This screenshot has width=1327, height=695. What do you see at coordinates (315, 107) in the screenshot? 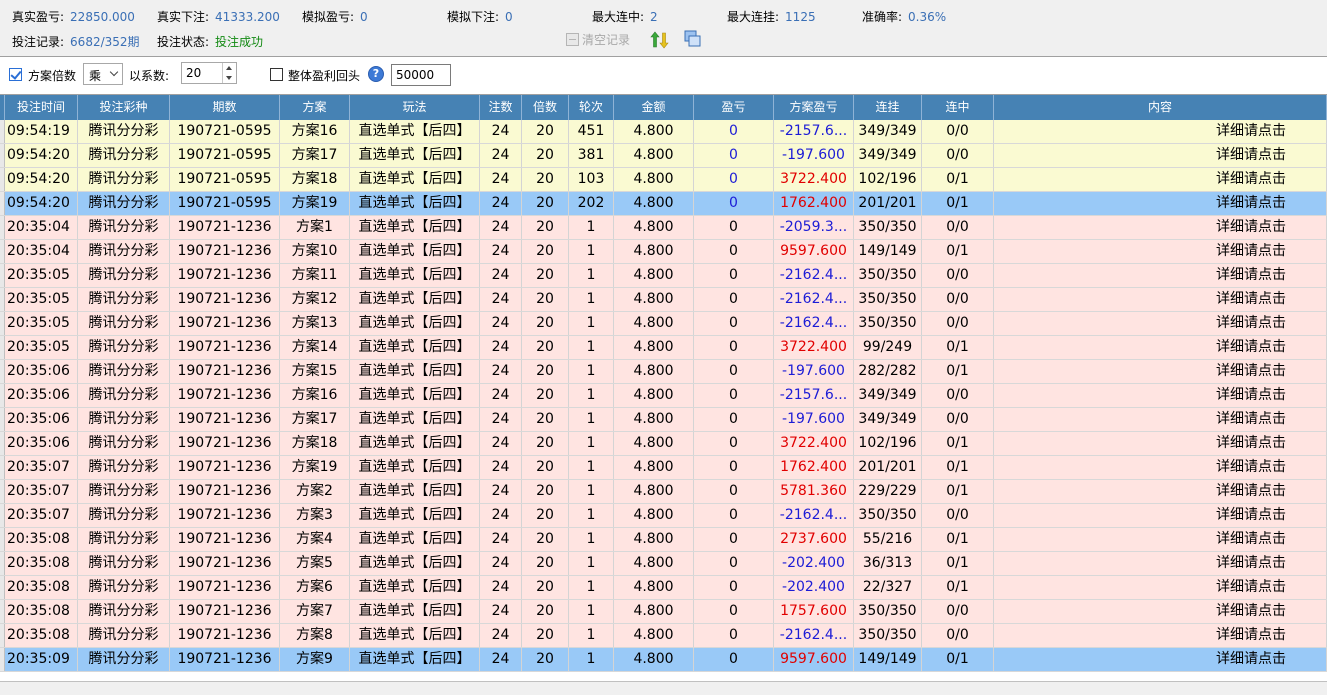
I see `column-header-plan: 方案` at bounding box center [315, 107].